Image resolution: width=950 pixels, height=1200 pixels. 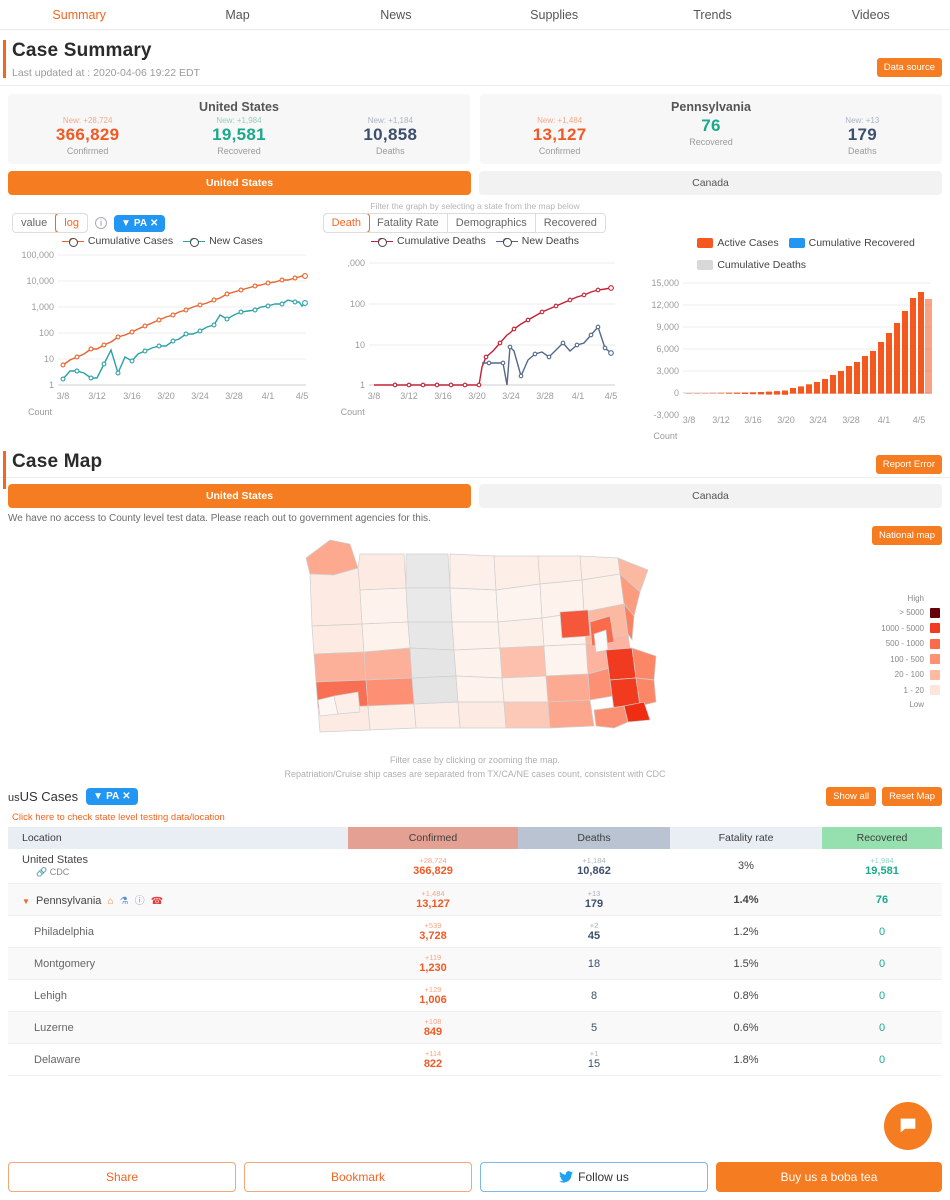 I want to click on legend-cumulative-deaths: Cumulative Deaths, so click(x=428, y=241).